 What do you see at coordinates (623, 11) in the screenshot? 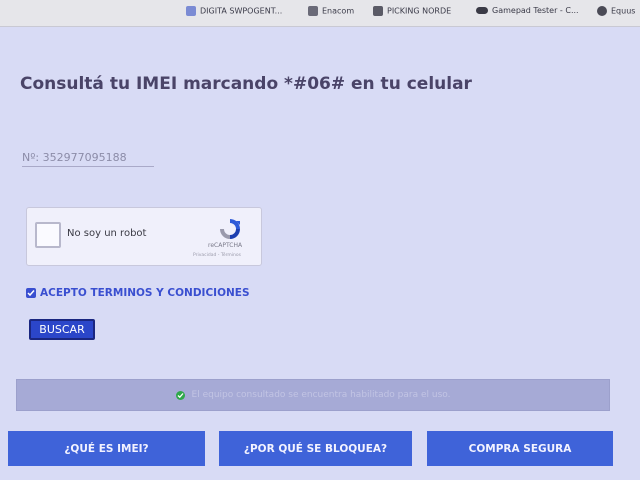
I see `bookmark-label: Equus` at bounding box center [623, 11].